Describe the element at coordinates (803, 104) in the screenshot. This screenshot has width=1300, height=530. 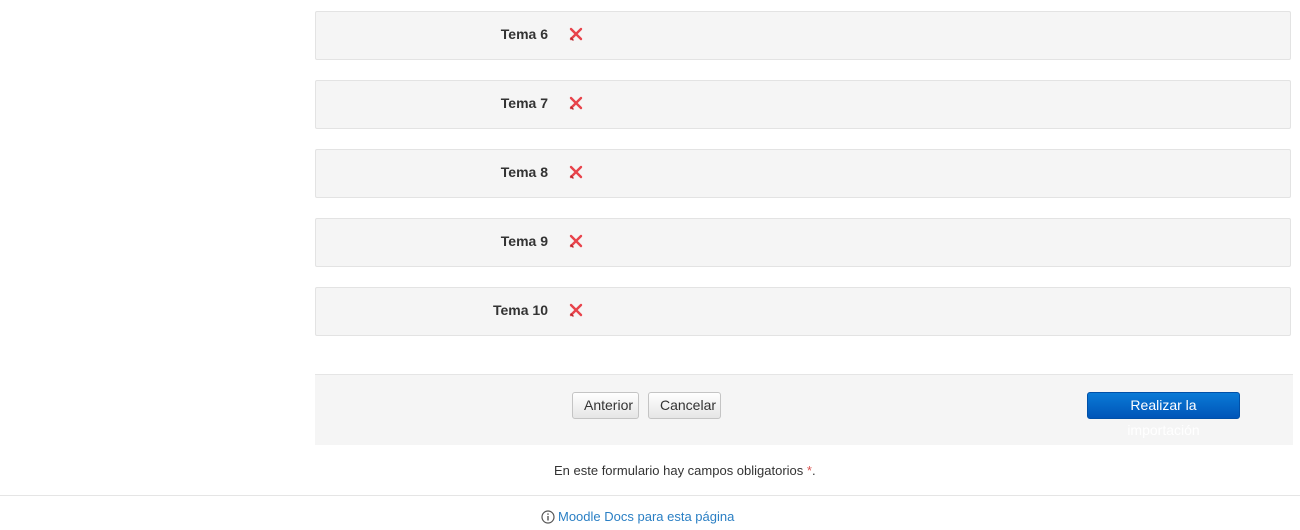
I see `topic-row-7: Tema 7` at that location.